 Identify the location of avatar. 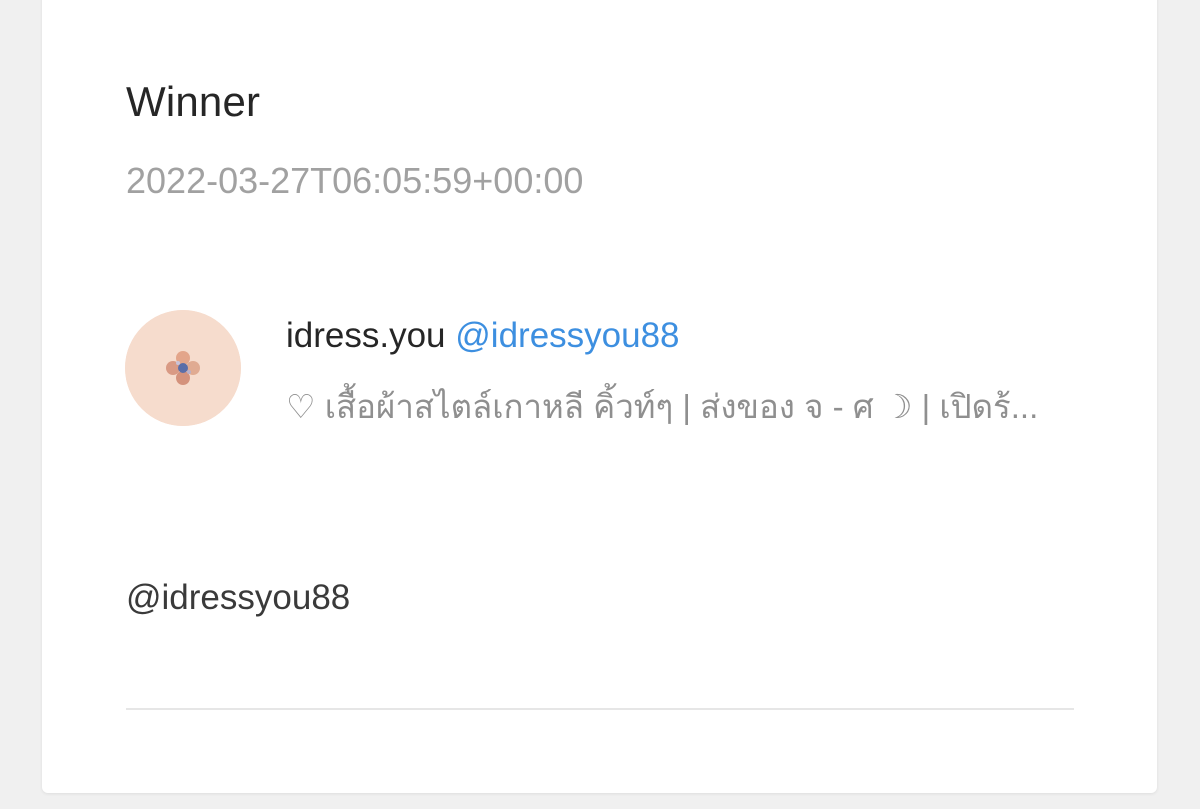
(183, 368).